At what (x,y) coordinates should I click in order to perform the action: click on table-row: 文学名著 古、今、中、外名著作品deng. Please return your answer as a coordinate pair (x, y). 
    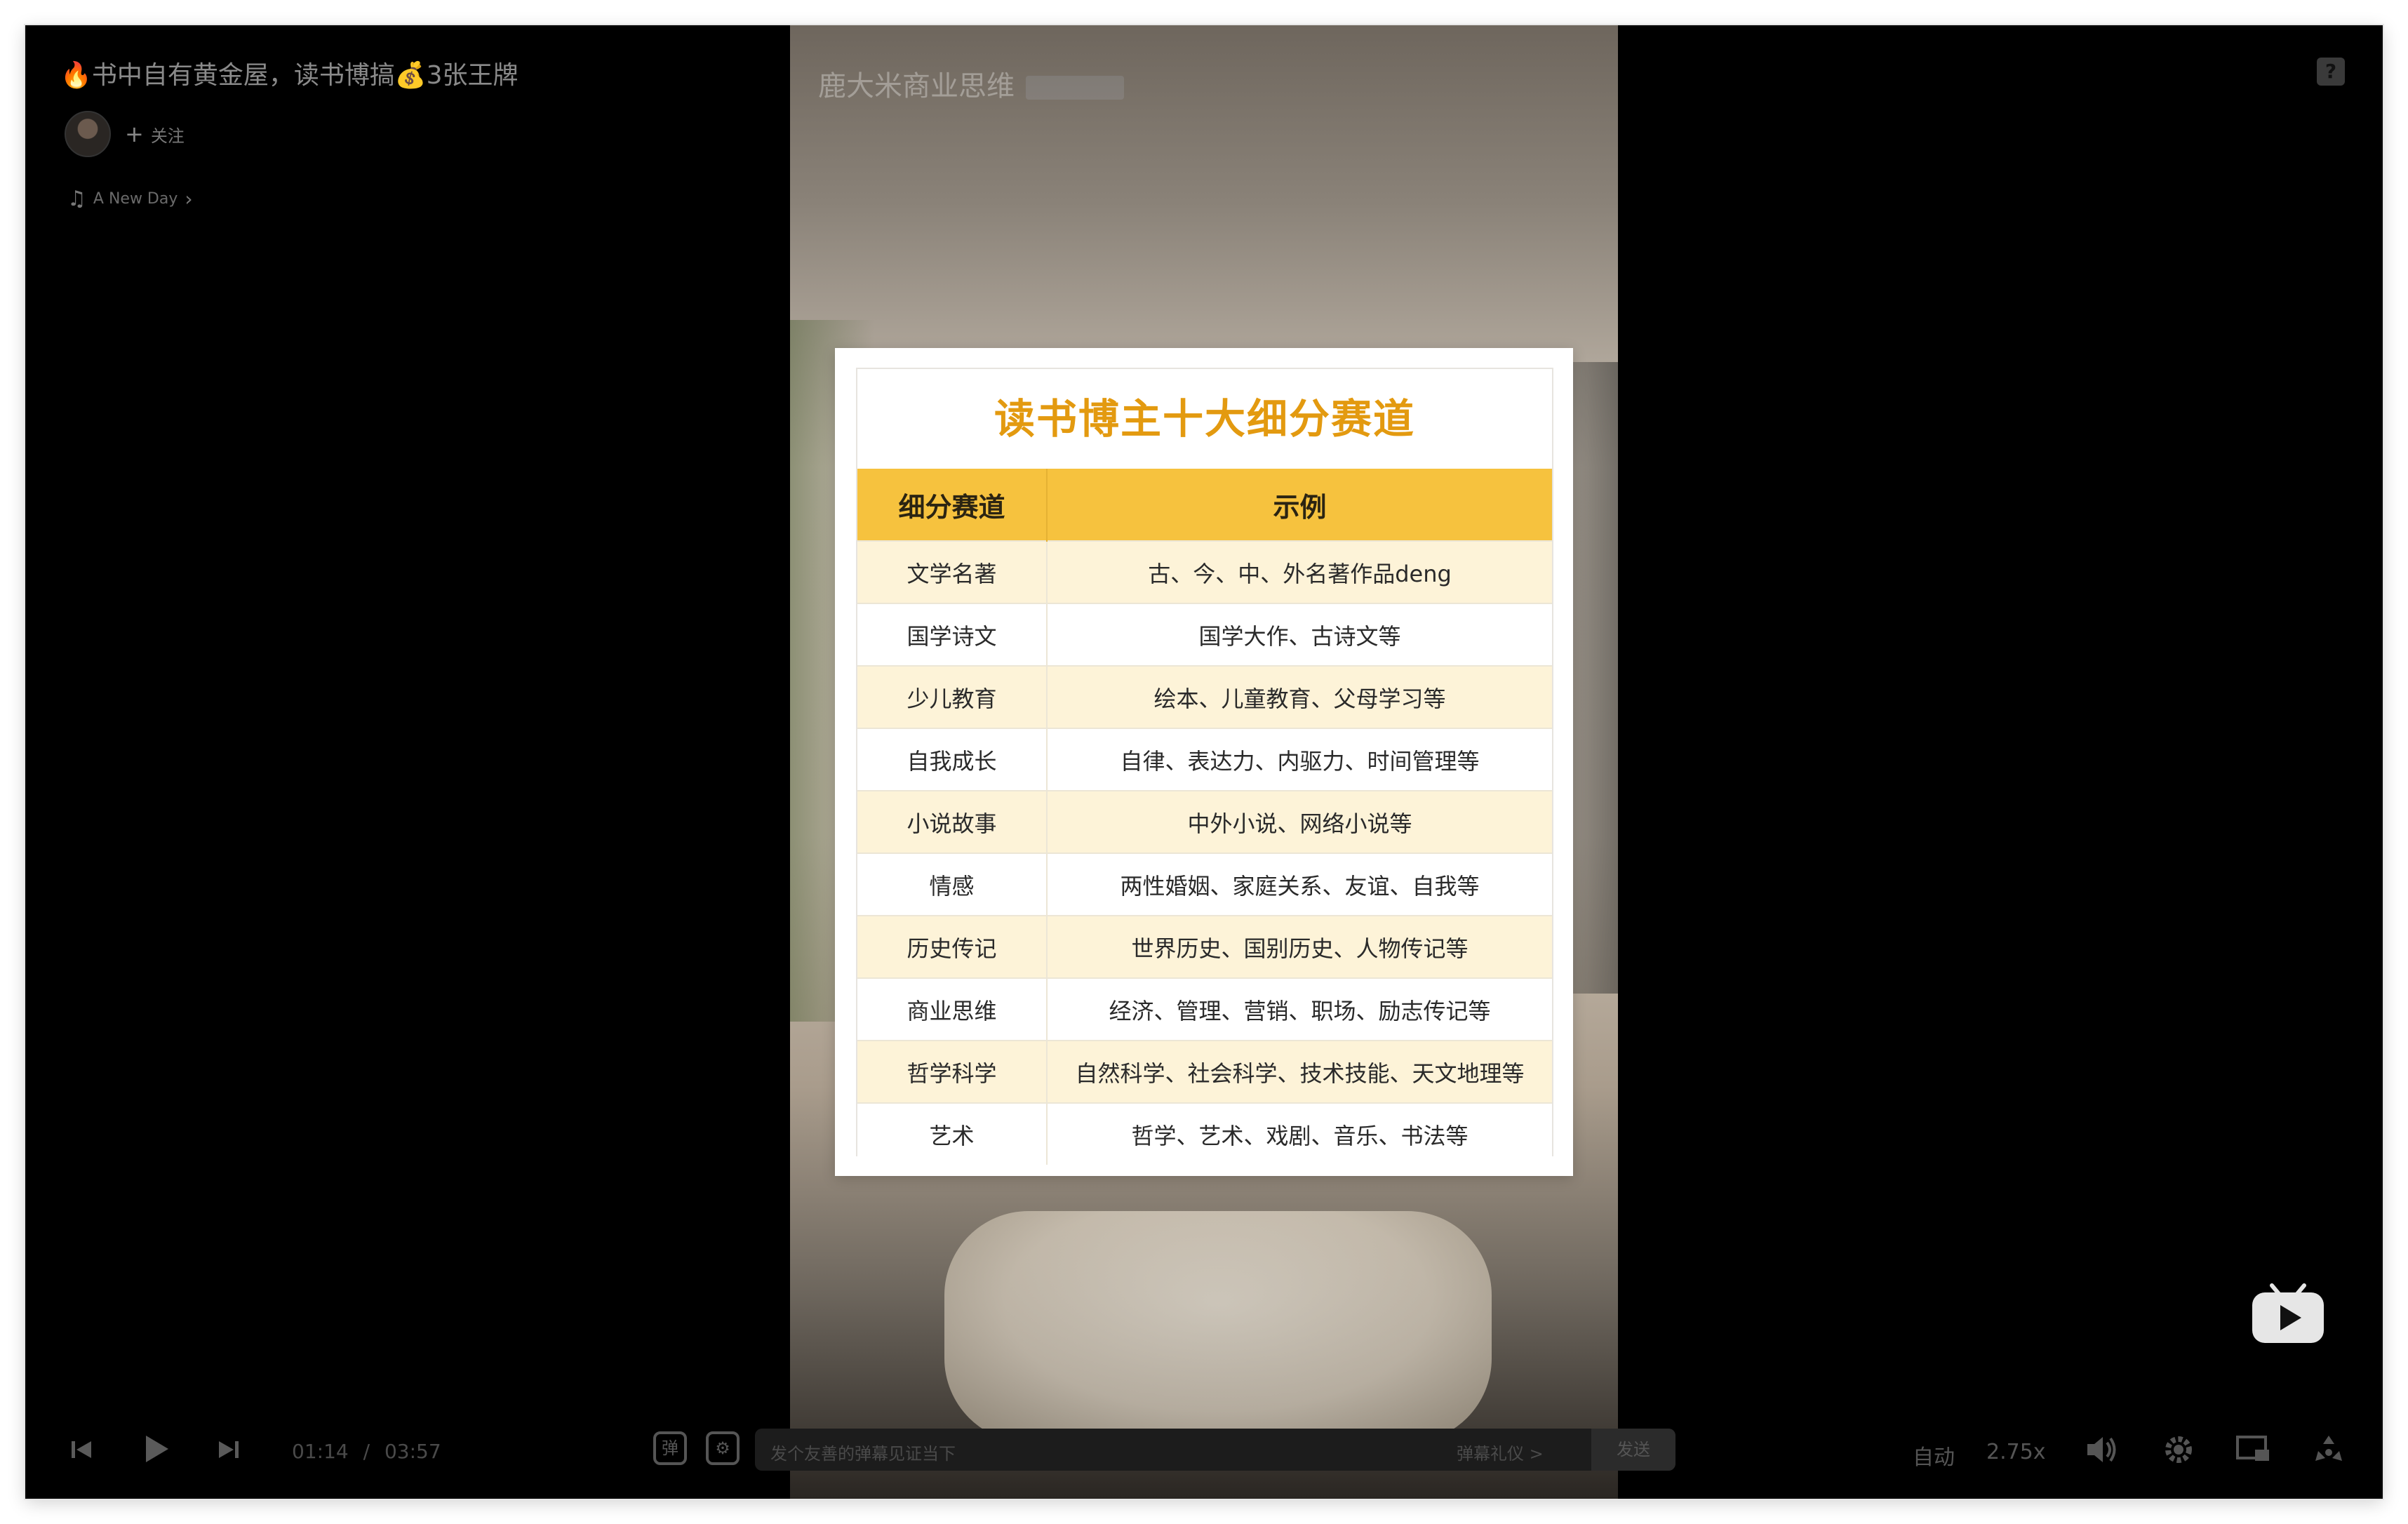
    Looking at the image, I should click on (1204, 571).